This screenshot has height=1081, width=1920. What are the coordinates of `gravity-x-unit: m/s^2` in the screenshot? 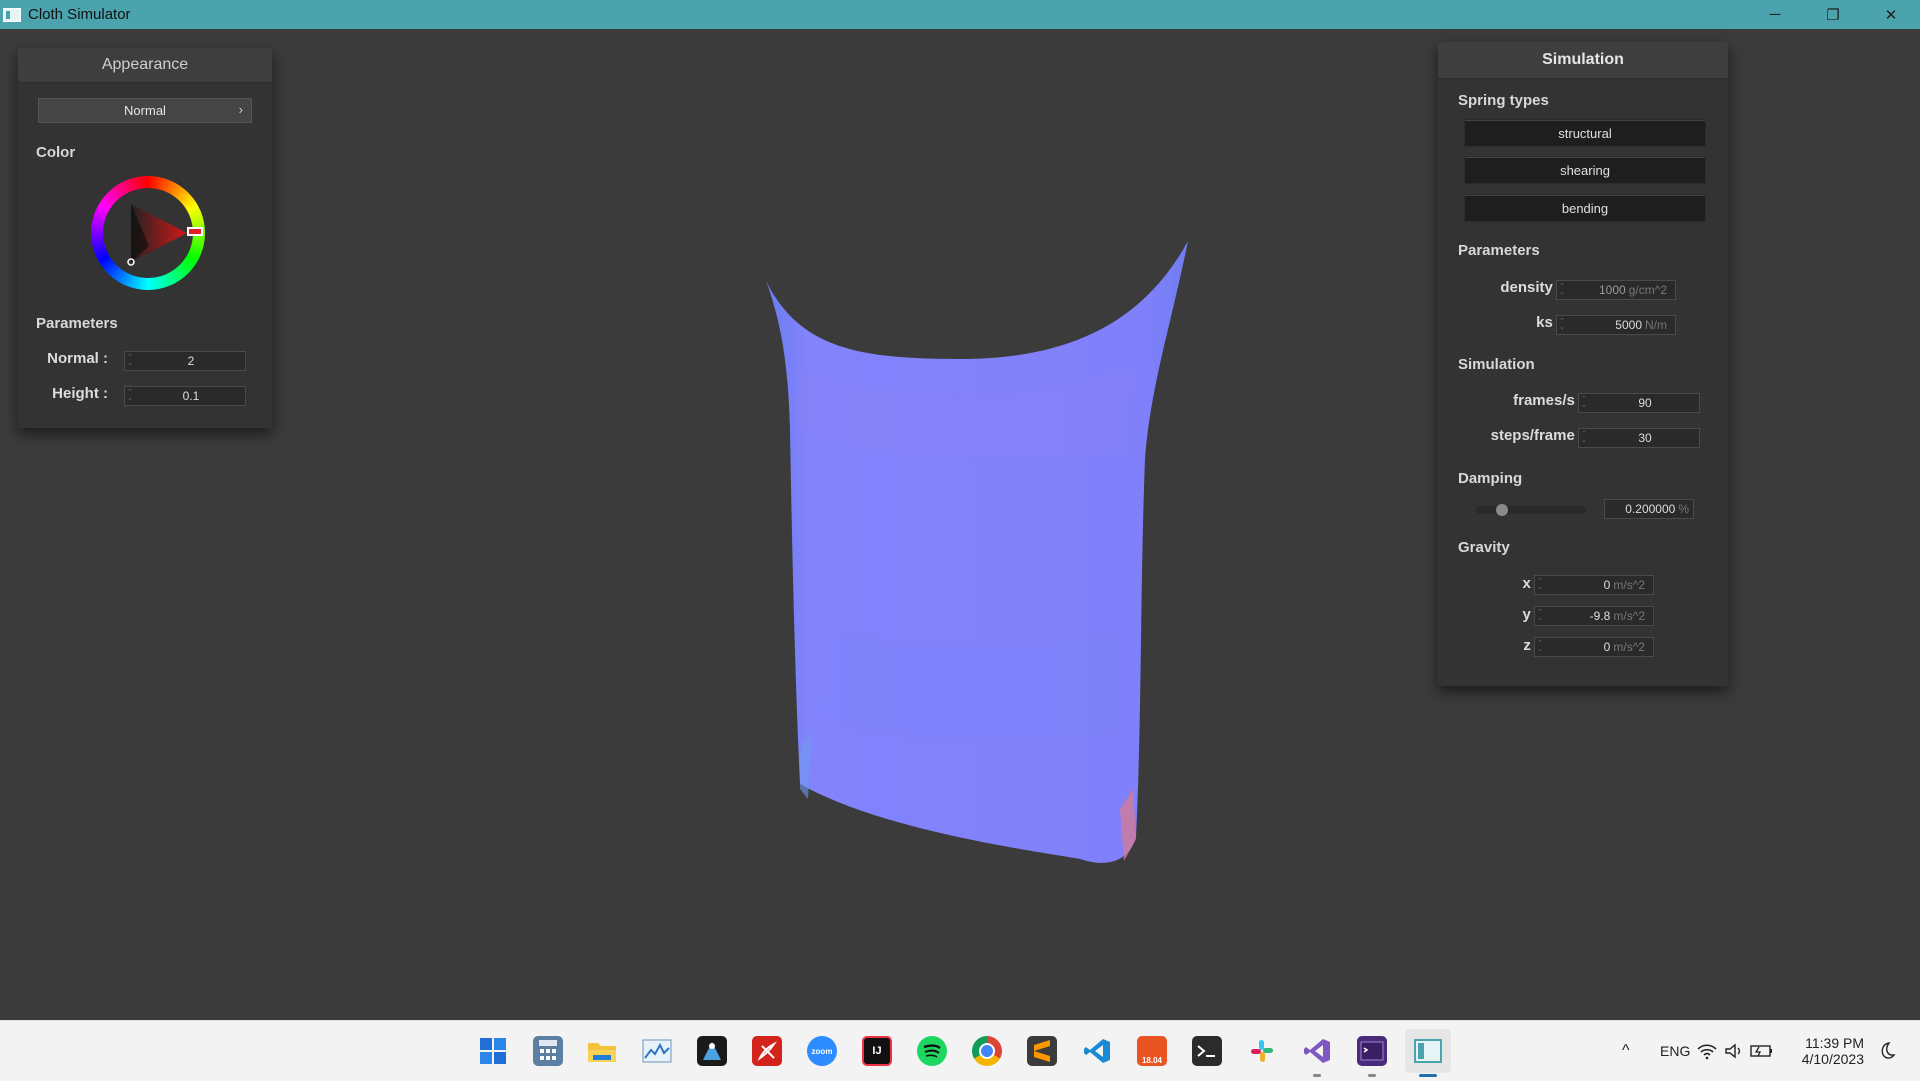 It's located at (1629, 585).